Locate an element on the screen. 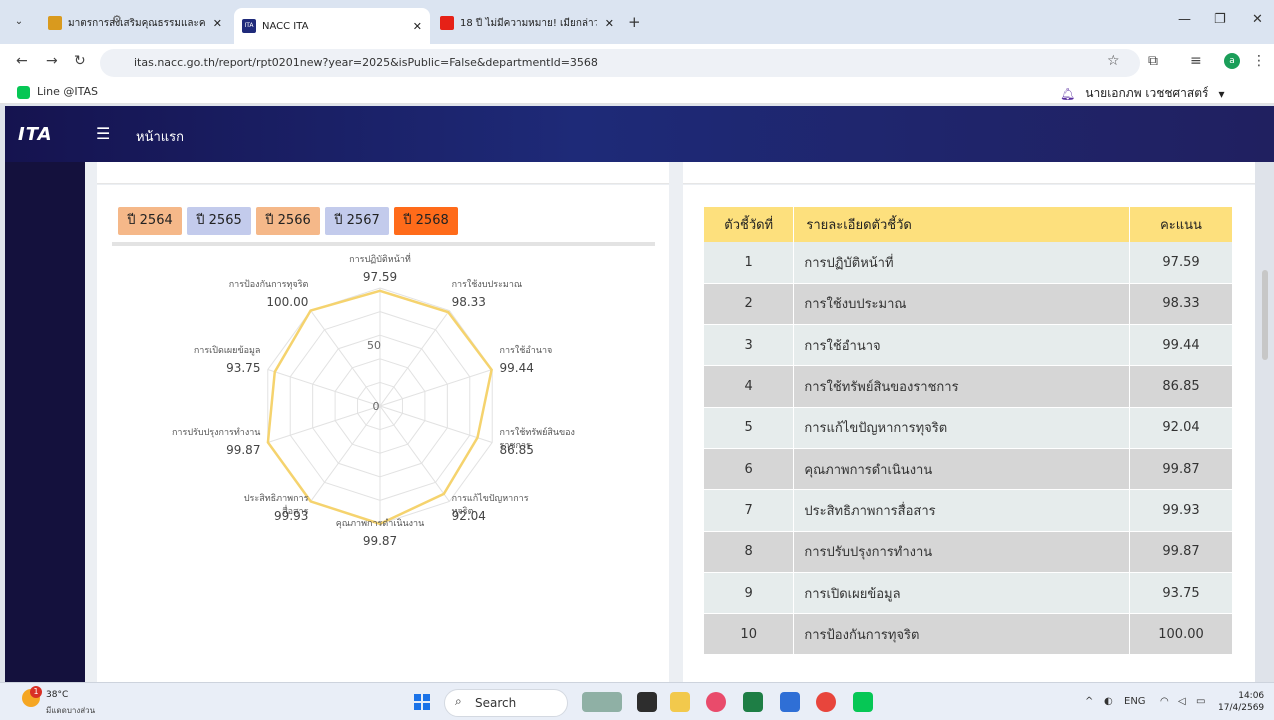 This screenshot has height=720, width=1274. bookmark-star-icon: ☆ is located at coordinates (1113, 61).